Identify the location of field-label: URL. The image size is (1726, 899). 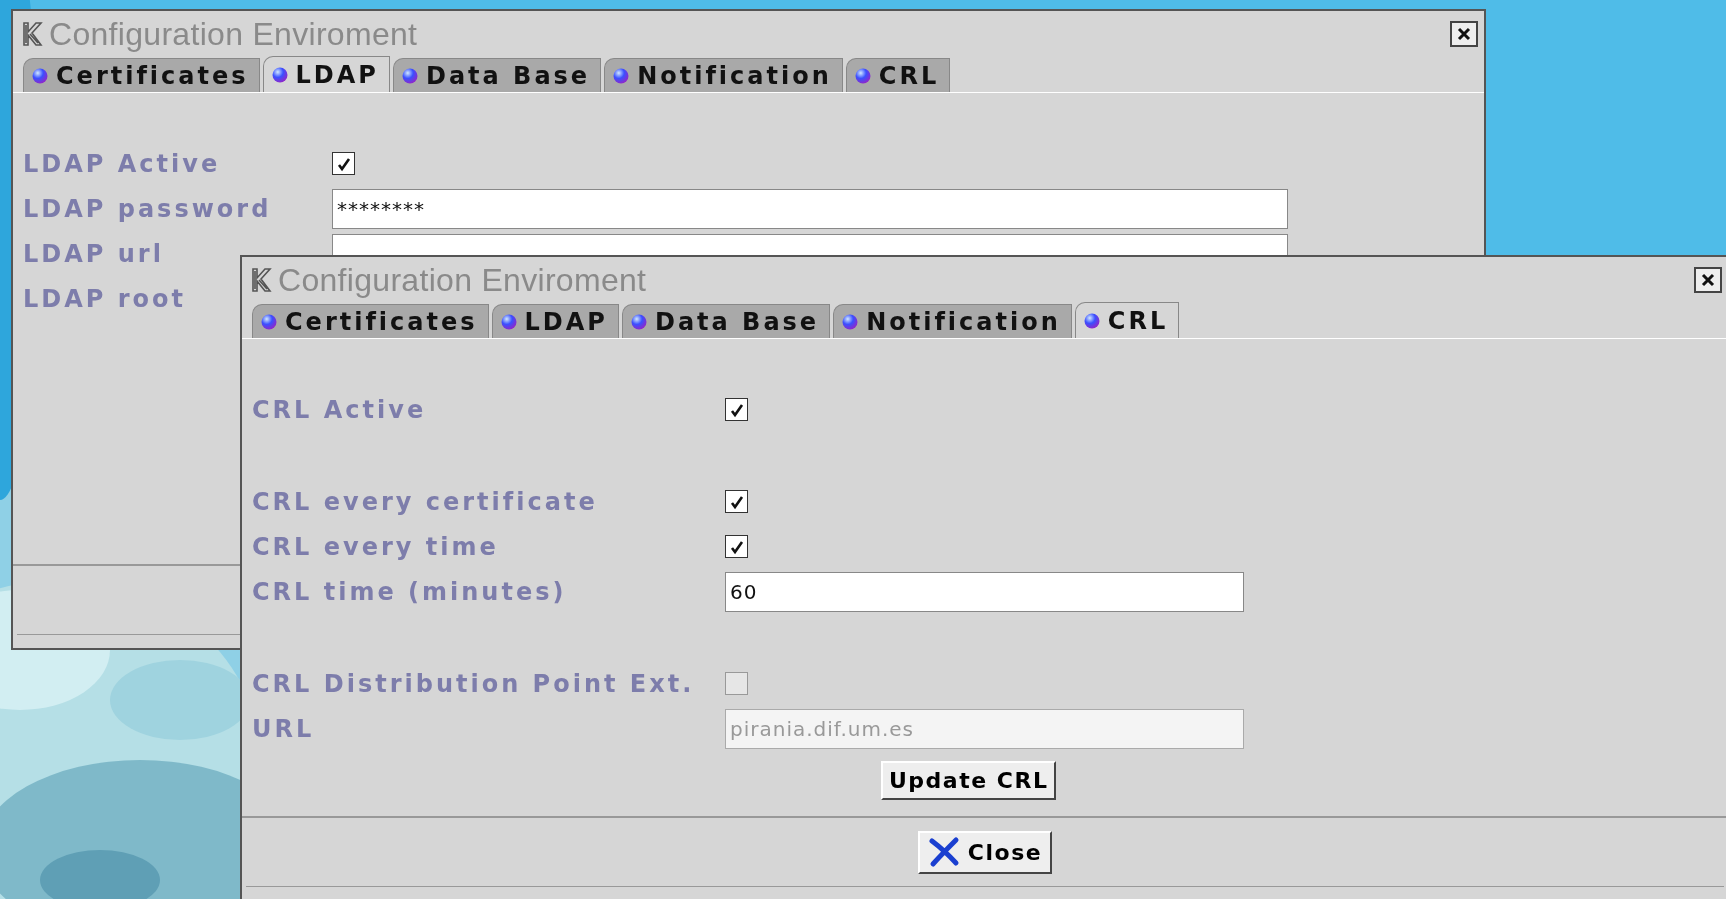
(283, 728).